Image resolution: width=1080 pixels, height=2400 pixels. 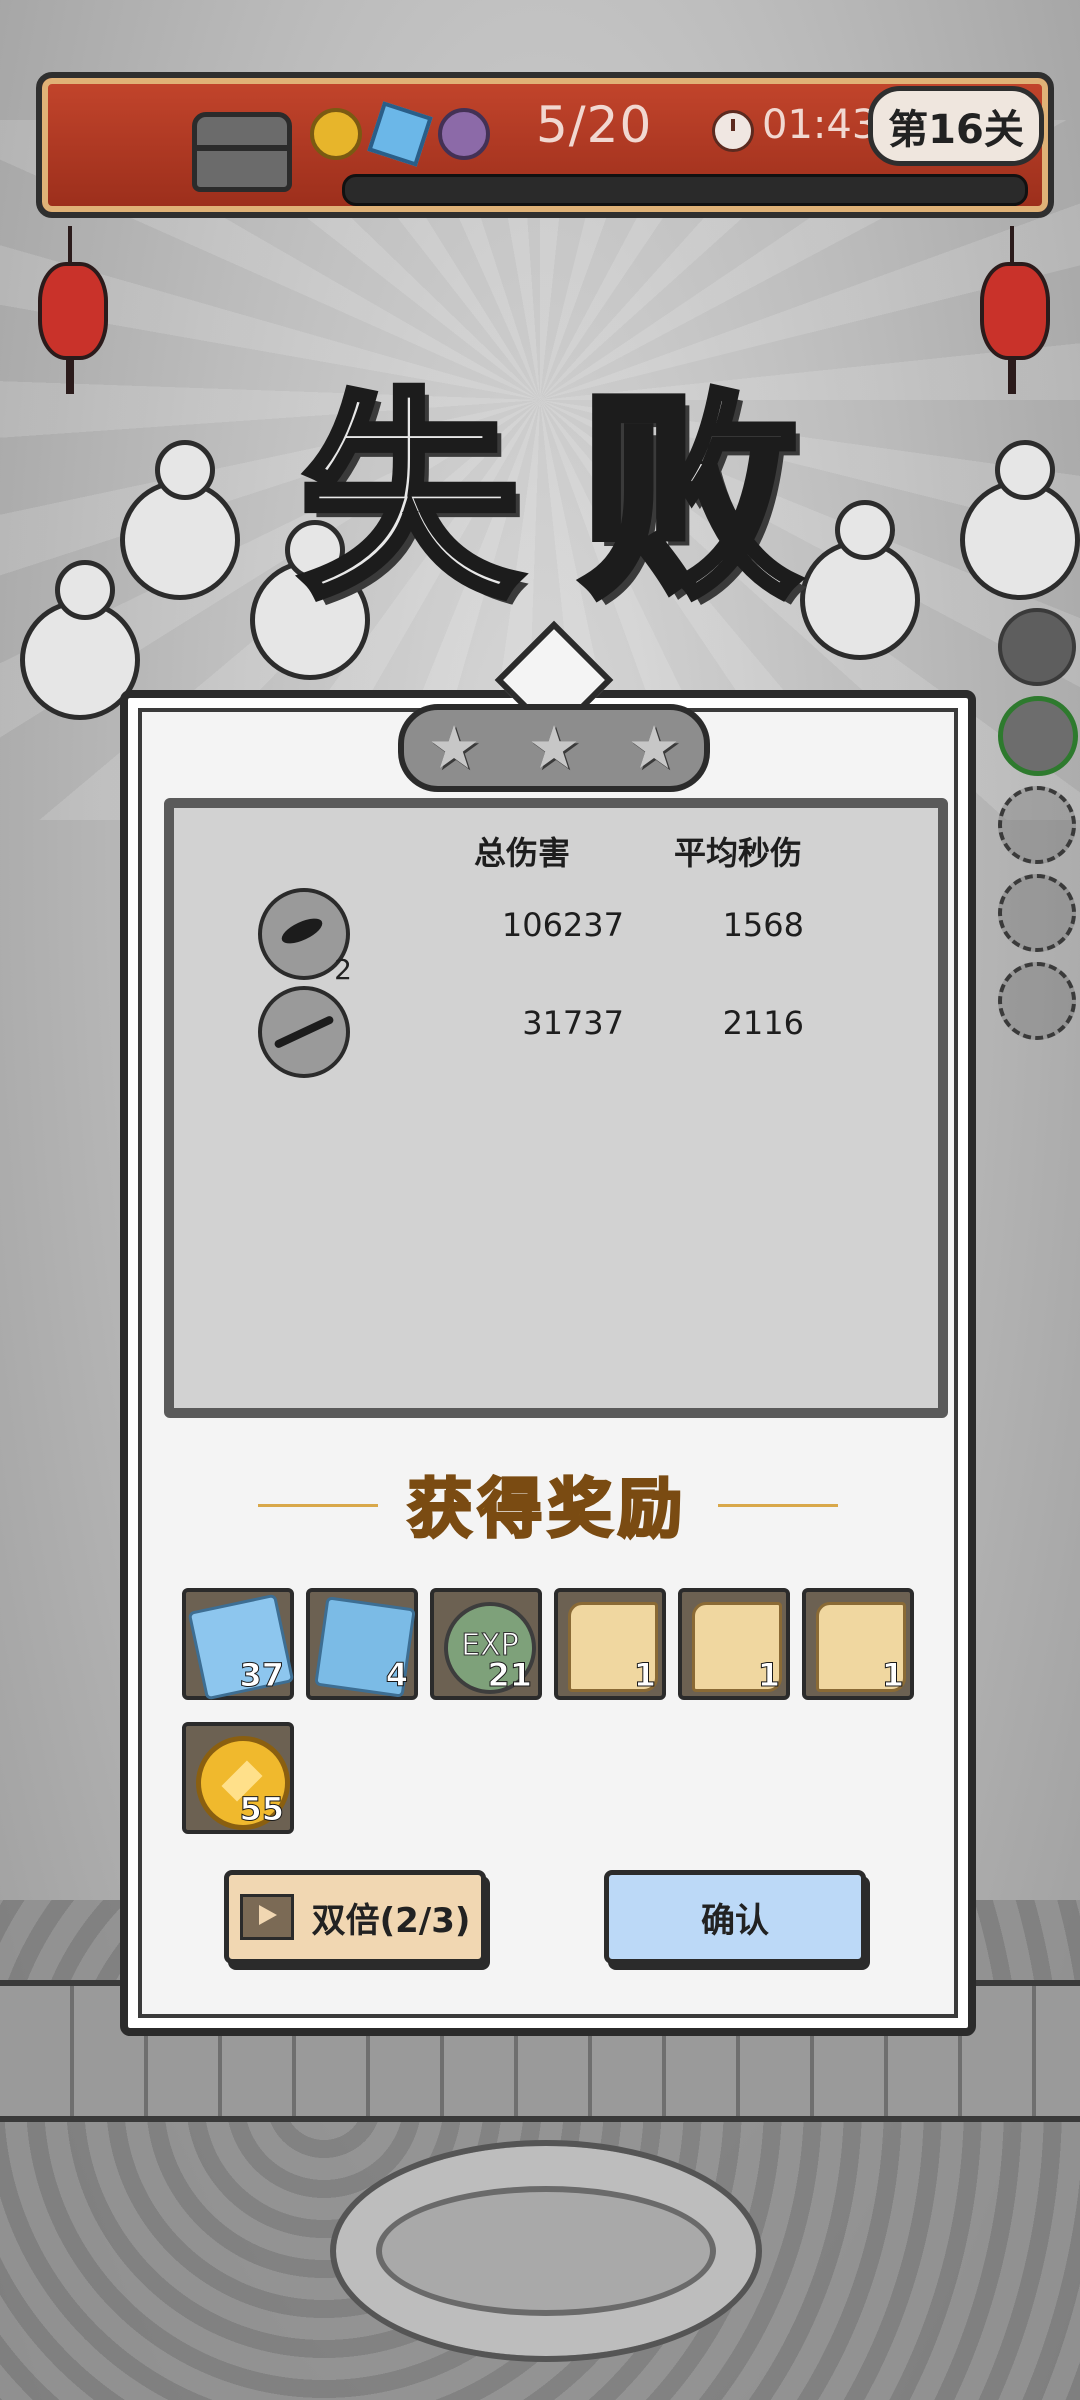 What do you see at coordinates (238, 1778) in the screenshot?
I see `reward-item: 55` at bounding box center [238, 1778].